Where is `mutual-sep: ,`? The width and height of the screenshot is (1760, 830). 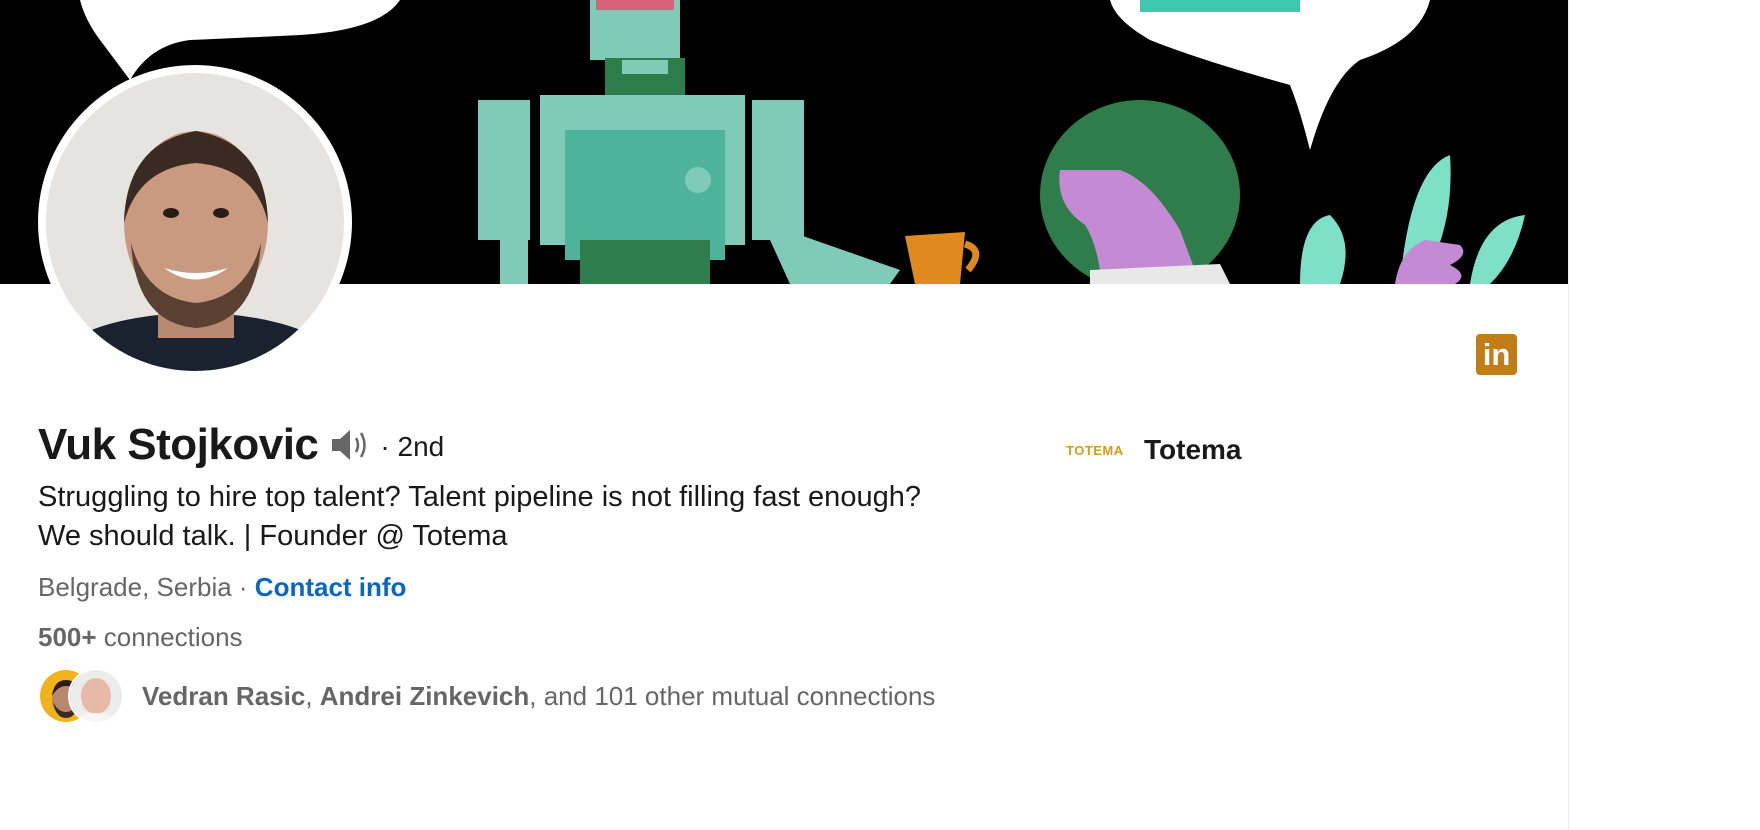 mutual-sep: , is located at coordinates (312, 695).